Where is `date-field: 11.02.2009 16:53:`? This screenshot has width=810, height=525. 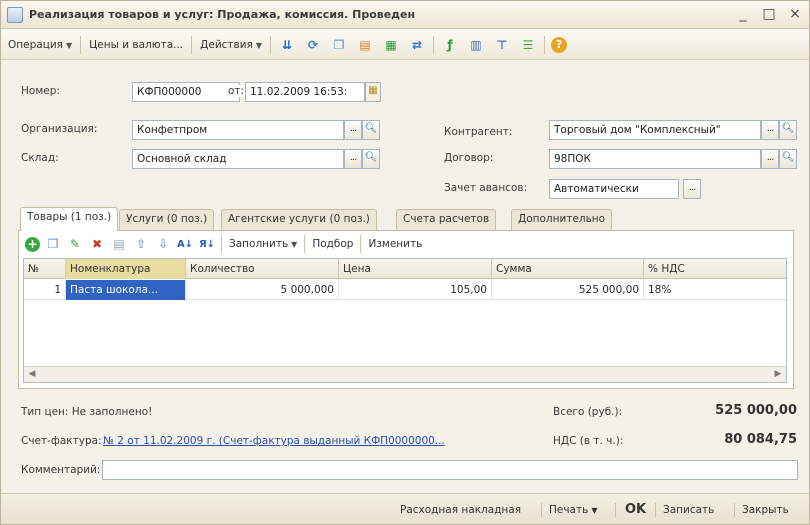 date-field: 11.02.2009 16:53: is located at coordinates (305, 92).